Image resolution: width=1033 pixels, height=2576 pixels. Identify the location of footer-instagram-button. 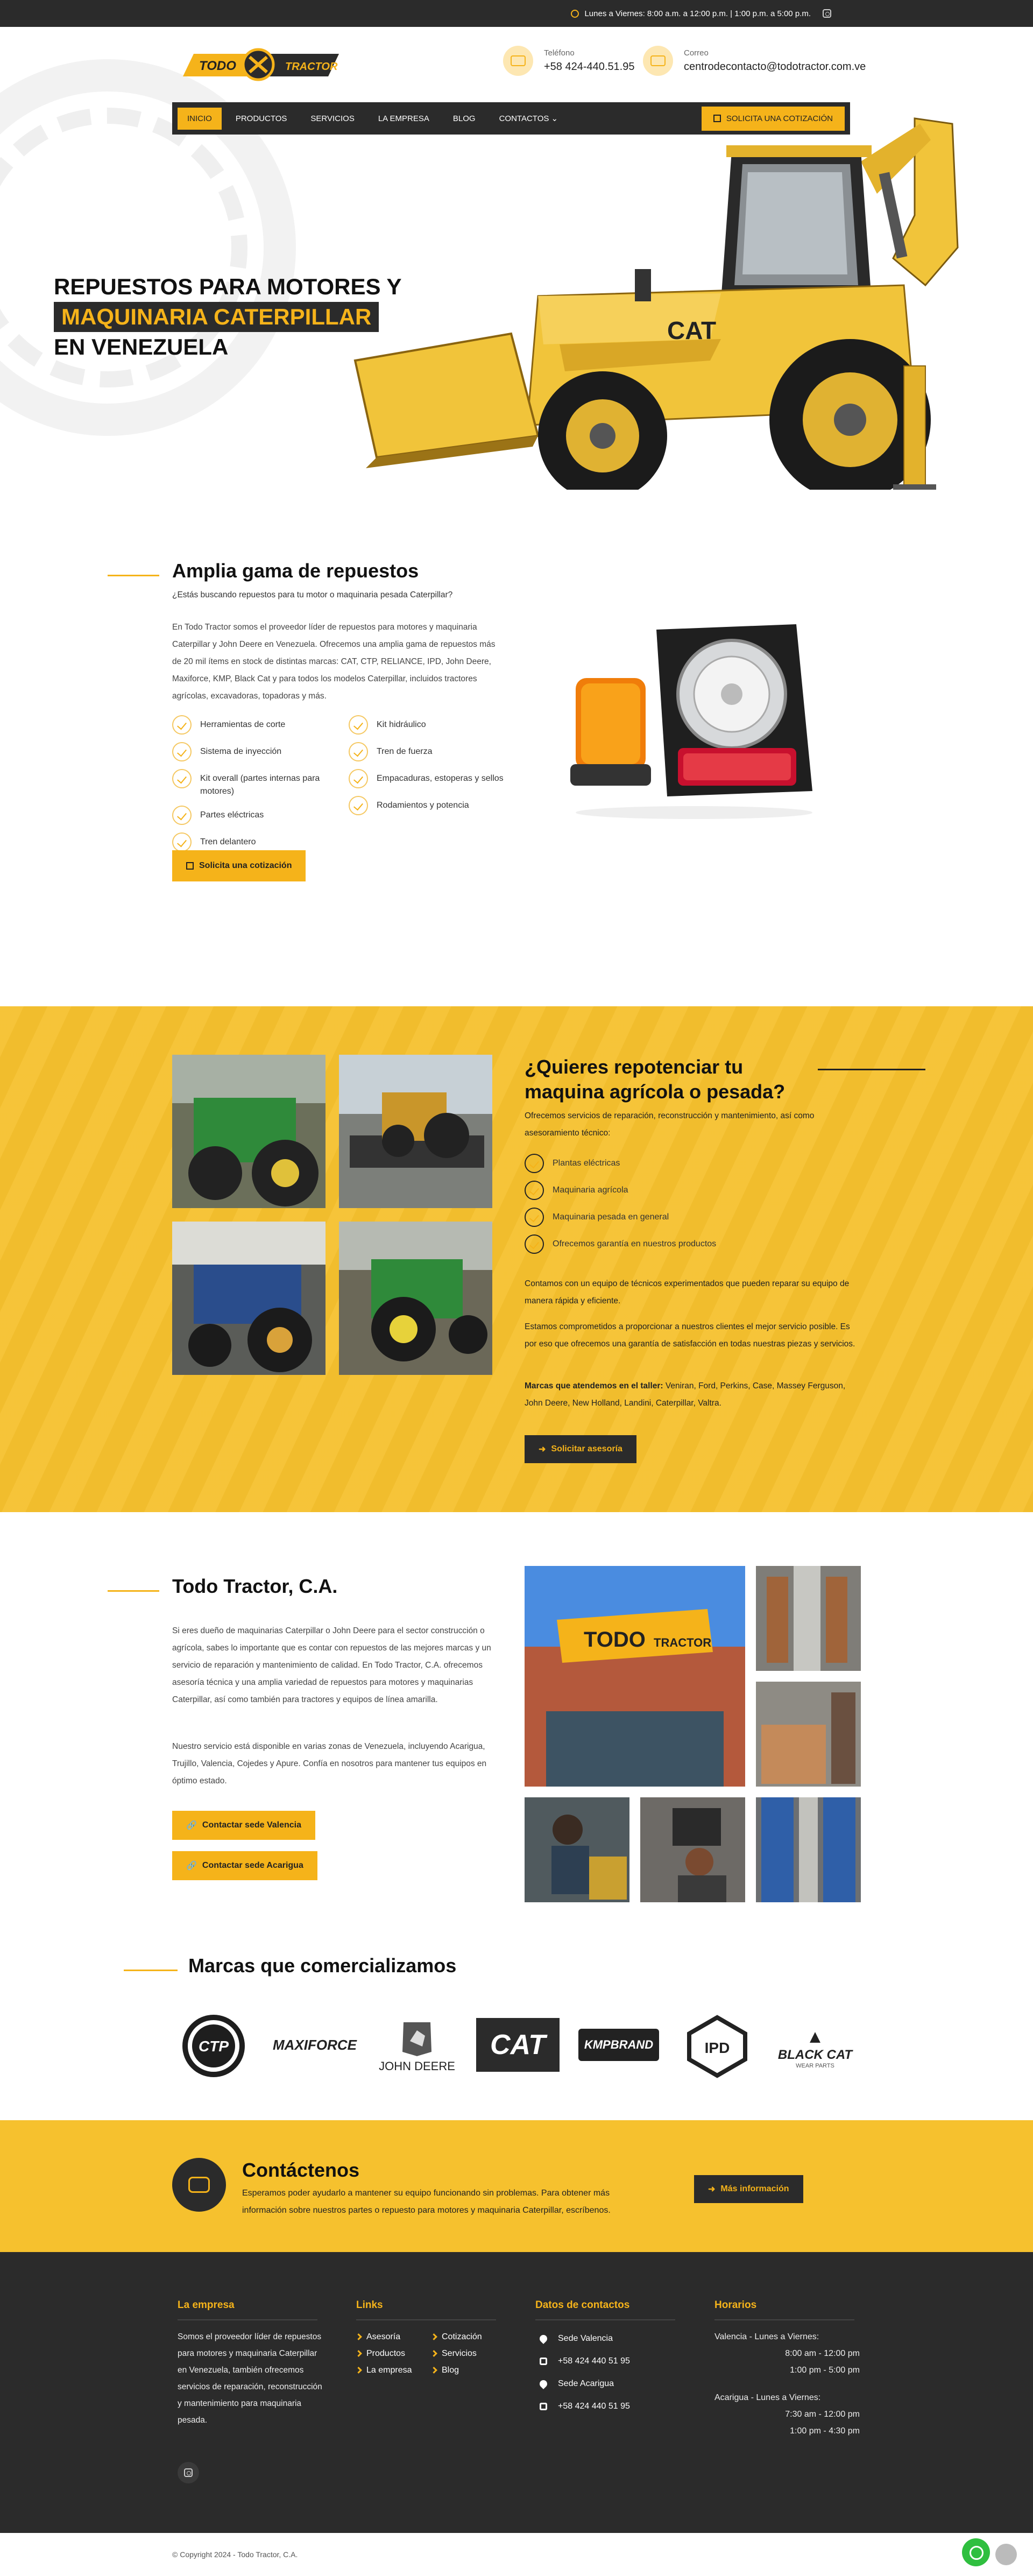
(188, 2472).